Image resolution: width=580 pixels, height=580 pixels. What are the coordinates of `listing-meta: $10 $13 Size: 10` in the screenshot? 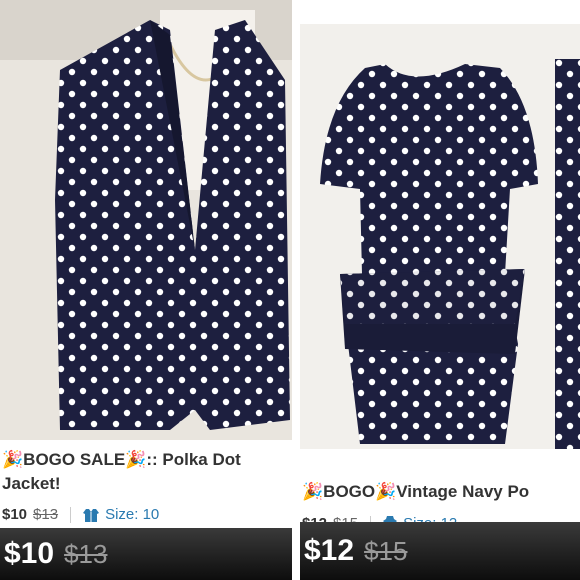 It's located at (80, 514).